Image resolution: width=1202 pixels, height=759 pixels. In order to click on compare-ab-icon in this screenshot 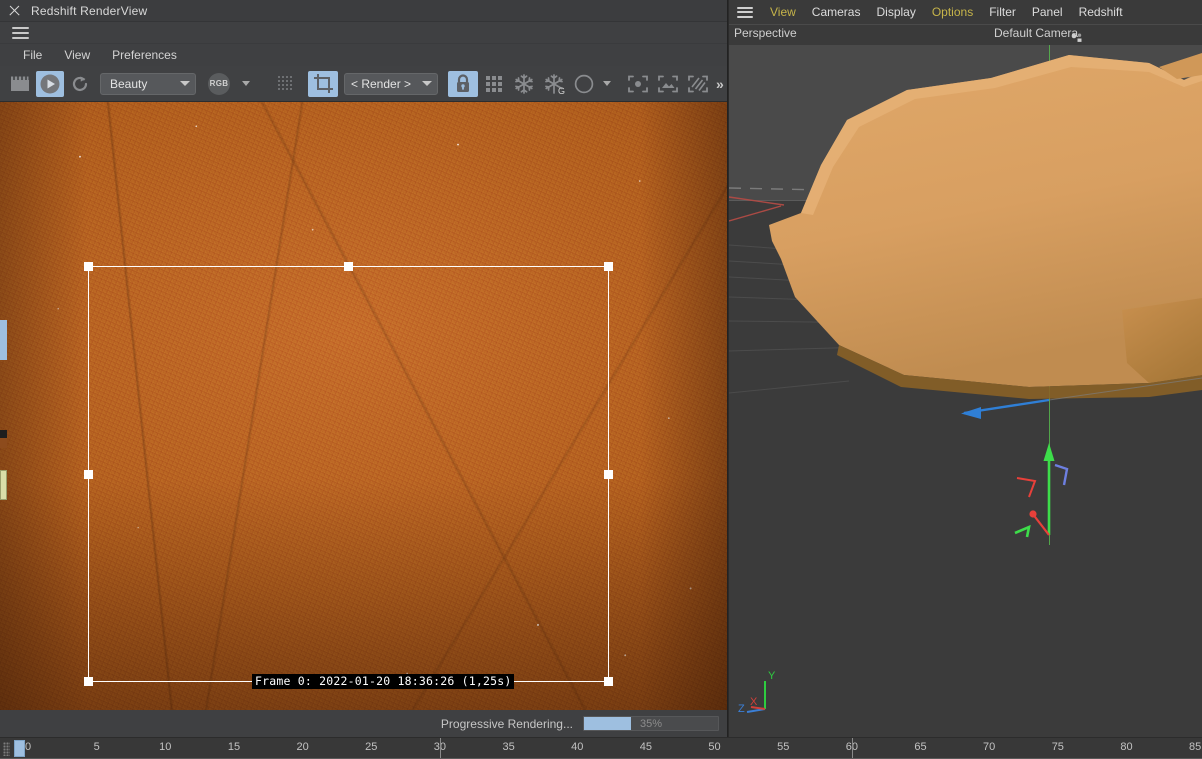, I will do `click(698, 84)`.